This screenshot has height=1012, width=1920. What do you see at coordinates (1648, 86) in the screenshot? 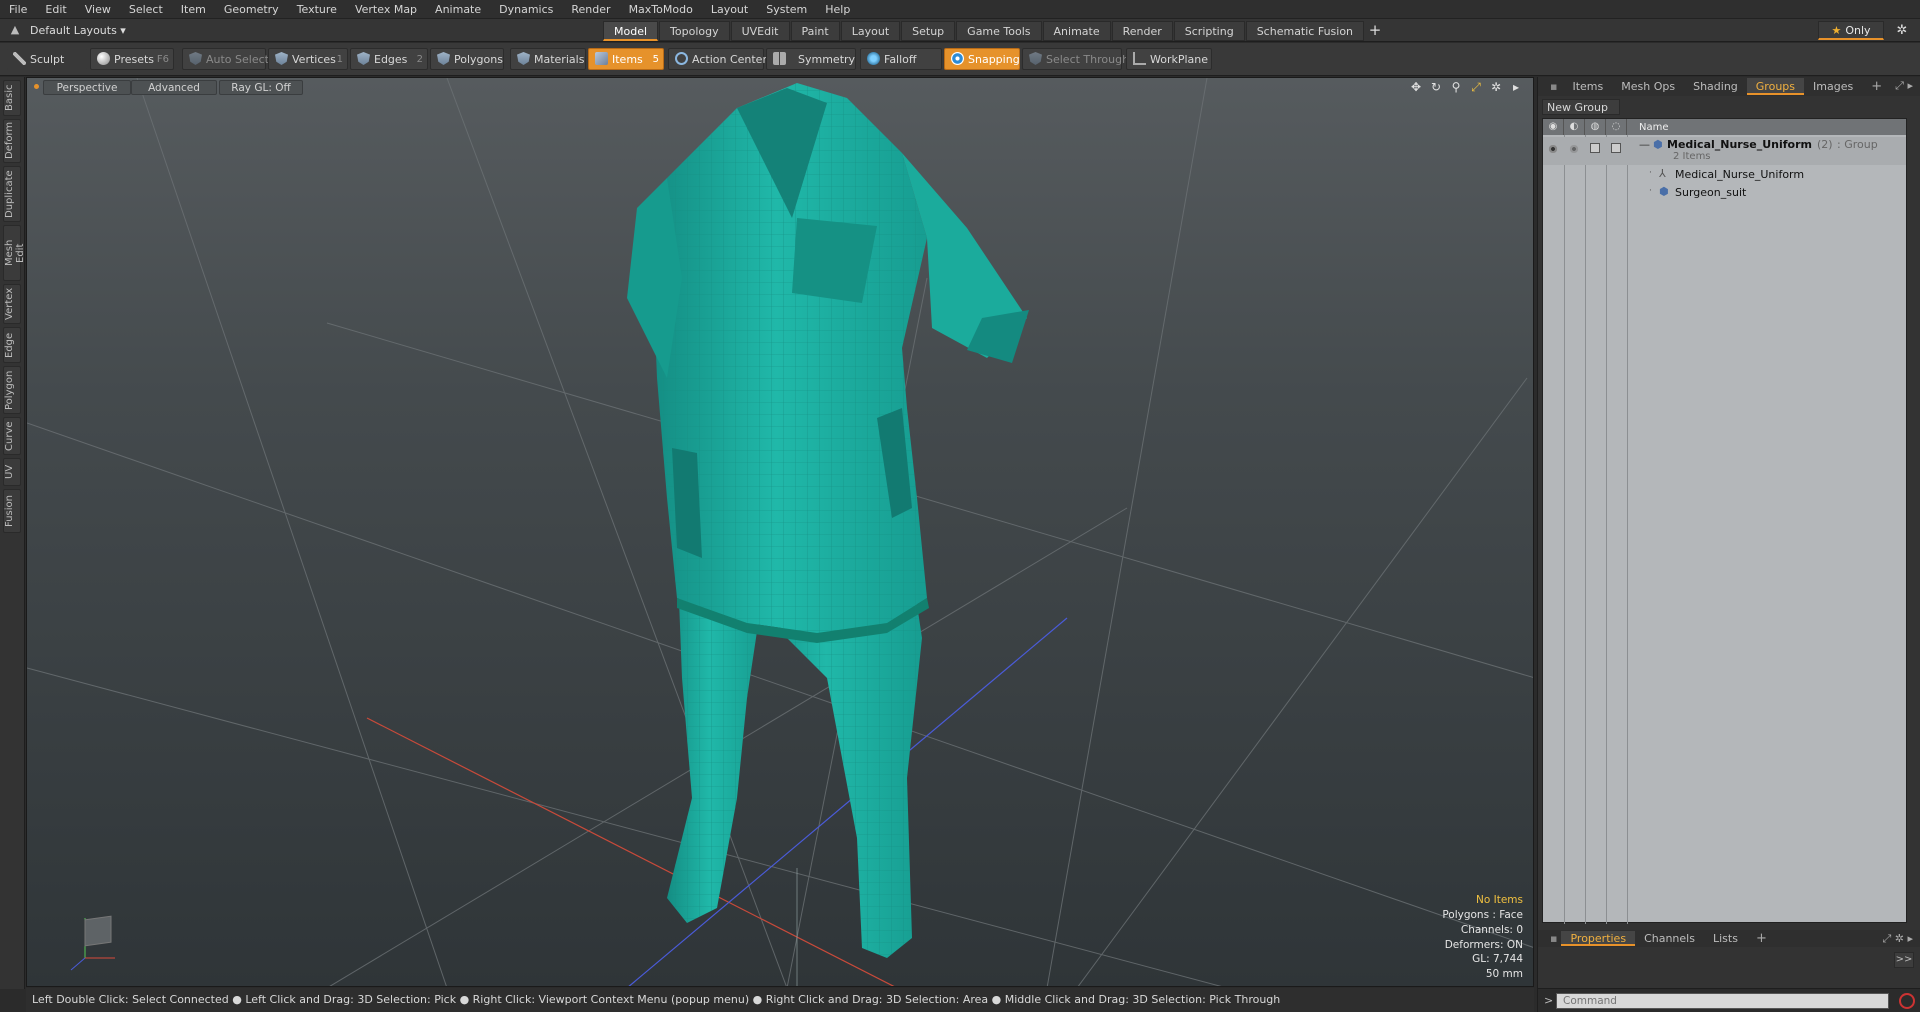
I see `tab-mesh-ops: Mesh Ops` at bounding box center [1648, 86].